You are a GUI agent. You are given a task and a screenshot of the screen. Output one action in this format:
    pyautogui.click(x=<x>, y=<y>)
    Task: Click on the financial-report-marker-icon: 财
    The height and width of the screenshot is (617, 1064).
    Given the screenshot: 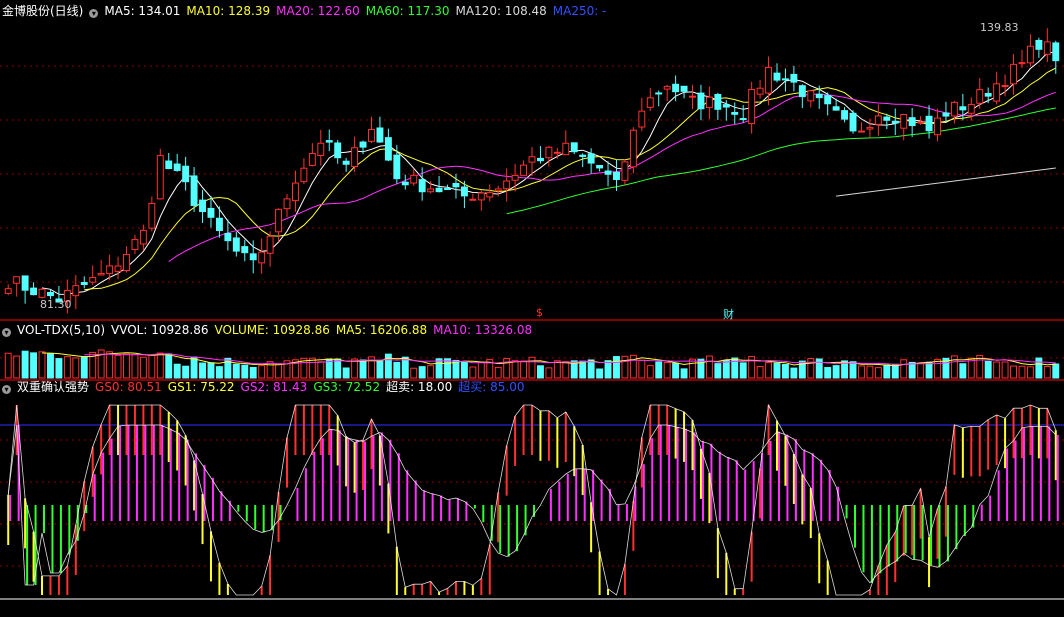 What is the action you would take?
    pyautogui.click(x=728, y=314)
    